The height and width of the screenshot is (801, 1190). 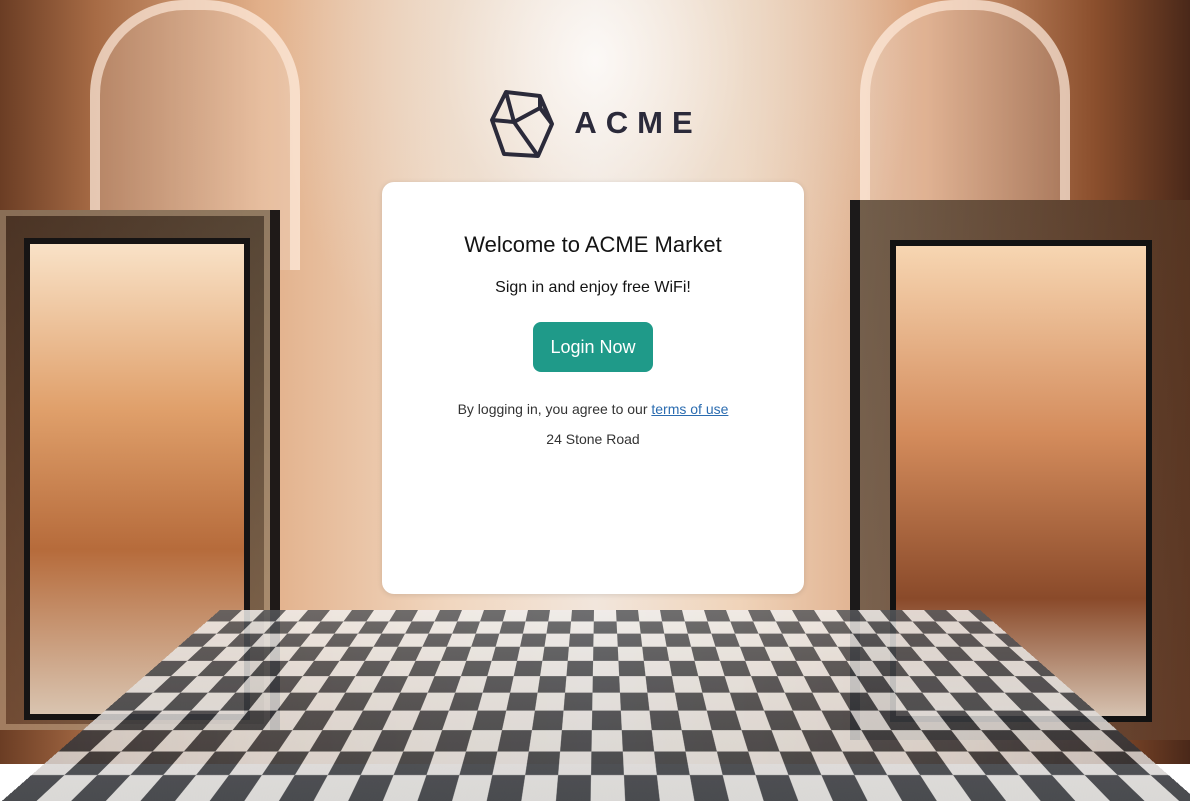 What do you see at coordinates (593, 347) in the screenshot?
I see `login-button: Login Now` at bounding box center [593, 347].